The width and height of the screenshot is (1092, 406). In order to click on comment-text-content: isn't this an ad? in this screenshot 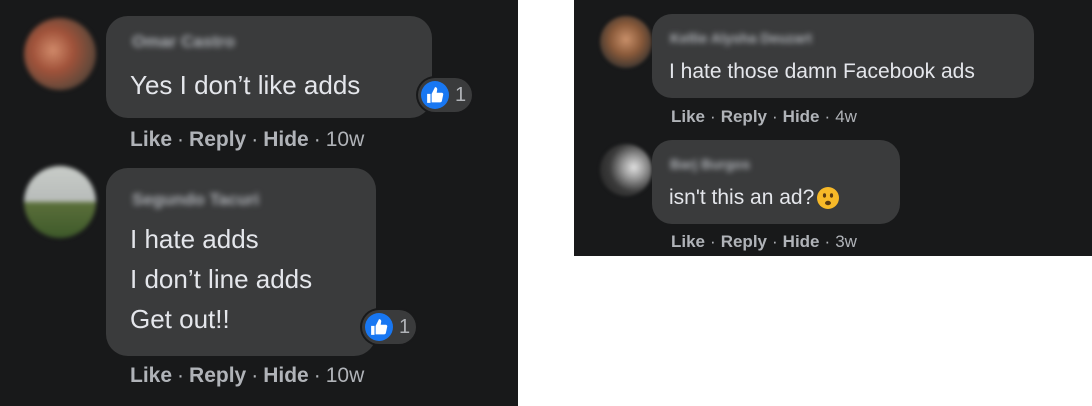, I will do `click(742, 197)`.